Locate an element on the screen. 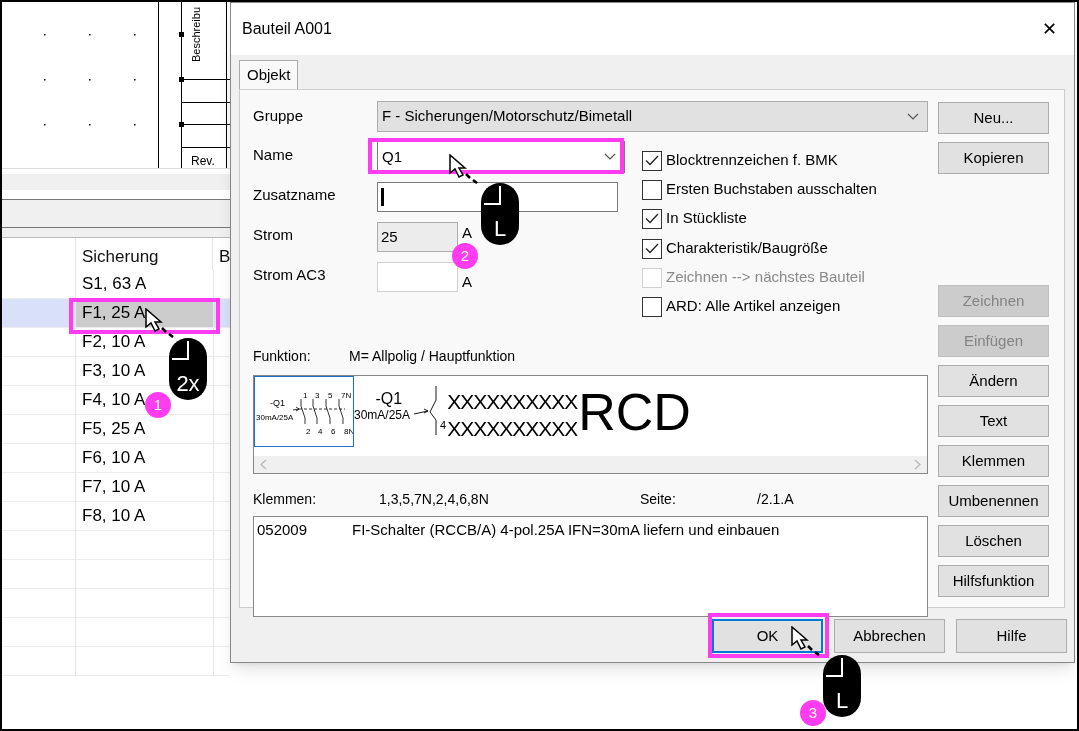 The width and height of the screenshot is (1079, 731). field-label: Zusatzname is located at coordinates (295, 195).